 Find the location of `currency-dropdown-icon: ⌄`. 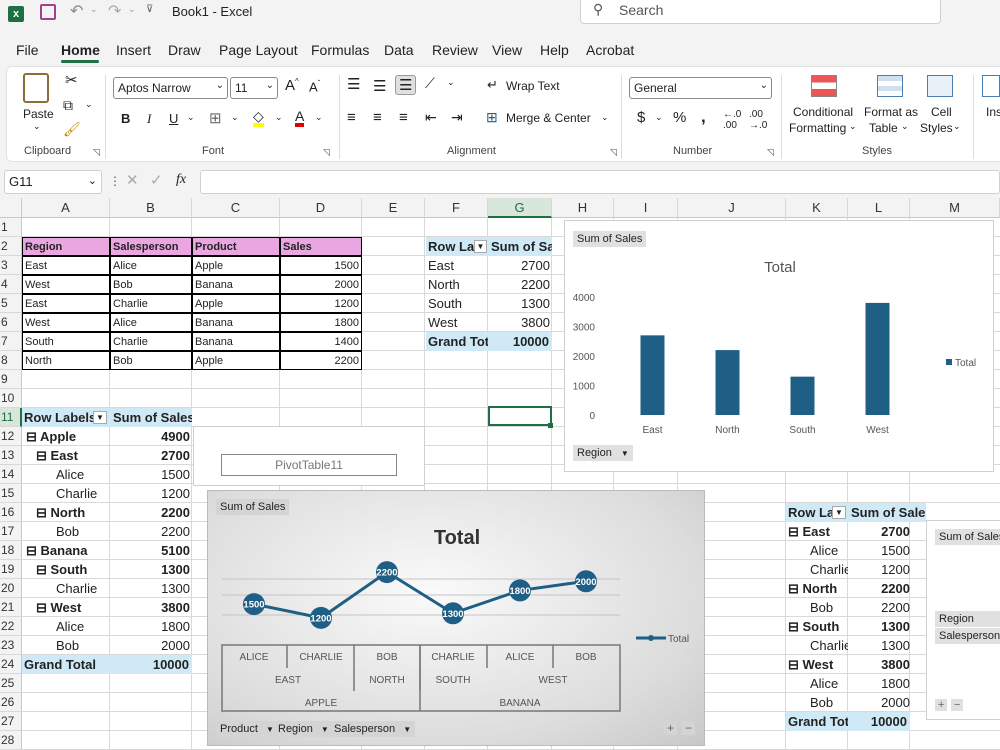

currency-dropdown-icon: ⌄ is located at coordinates (659, 117).